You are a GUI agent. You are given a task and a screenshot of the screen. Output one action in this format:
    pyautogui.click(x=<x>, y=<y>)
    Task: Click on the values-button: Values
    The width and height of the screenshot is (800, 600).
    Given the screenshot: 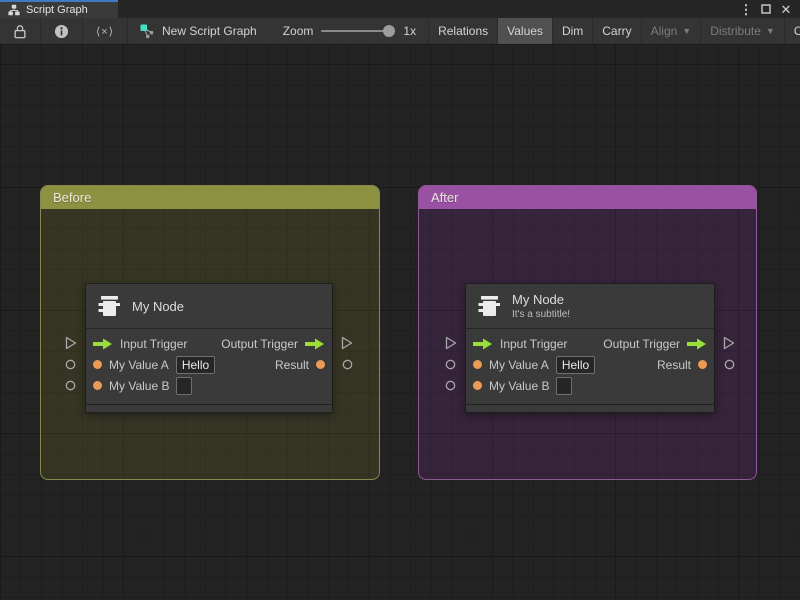 What is the action you would take?
    pyautogui.click(x=524, y=31)
    